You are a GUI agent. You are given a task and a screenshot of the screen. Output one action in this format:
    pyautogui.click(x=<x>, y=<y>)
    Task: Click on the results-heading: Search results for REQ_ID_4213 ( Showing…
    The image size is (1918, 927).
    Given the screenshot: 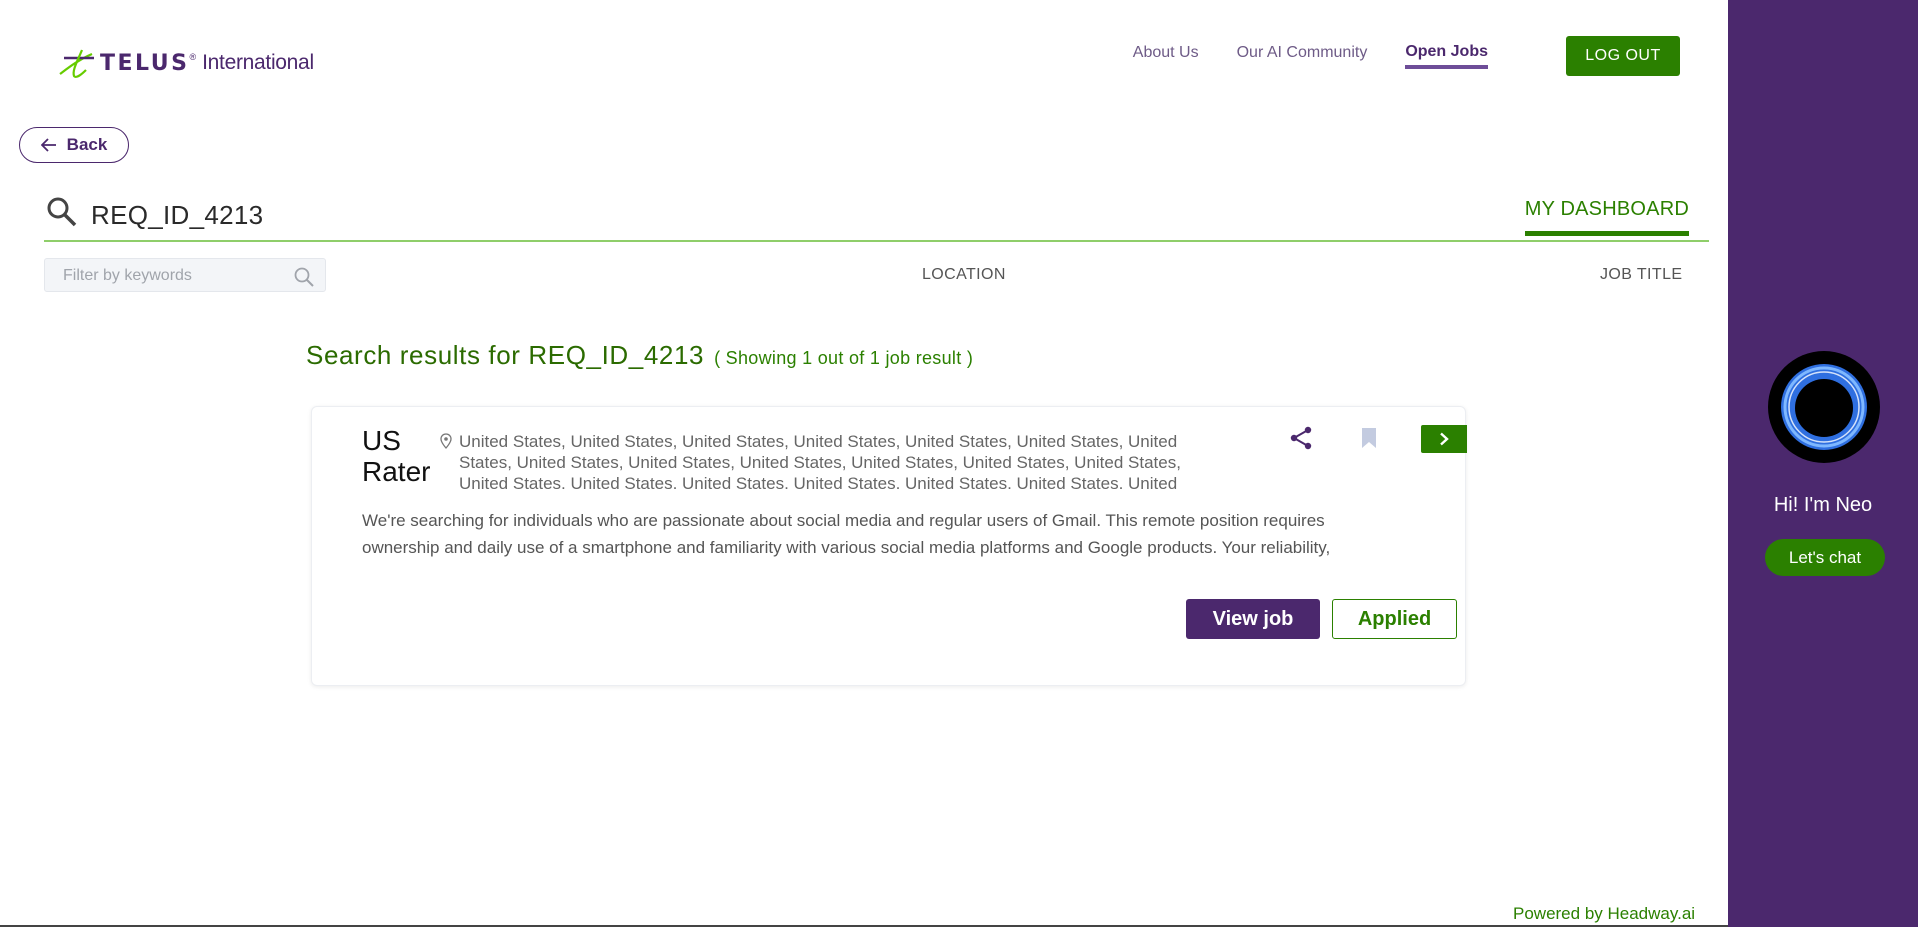 What is the action you would take?
    pyautogui.click(x=639, y=355)
    